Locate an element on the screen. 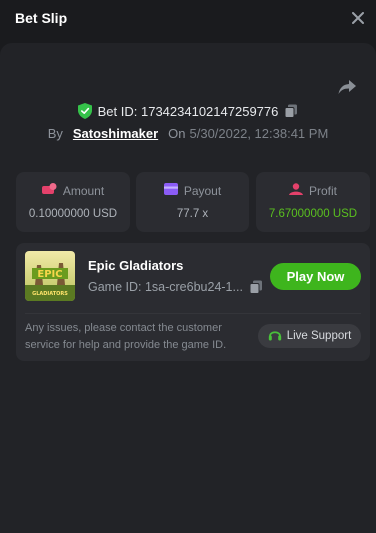 The height and width of the screenshot is (533, 376). bet-id: Bet ID: 1734234102147259776 is located at coordinates (188, 111).